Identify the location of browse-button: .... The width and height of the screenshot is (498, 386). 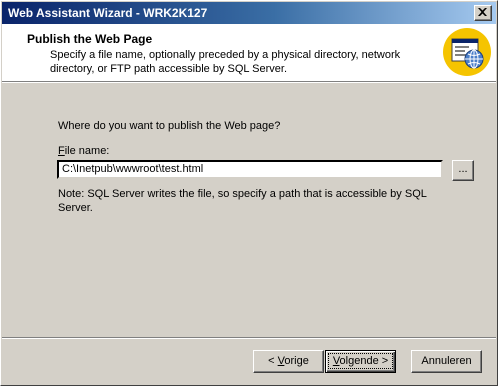
(463, 170).